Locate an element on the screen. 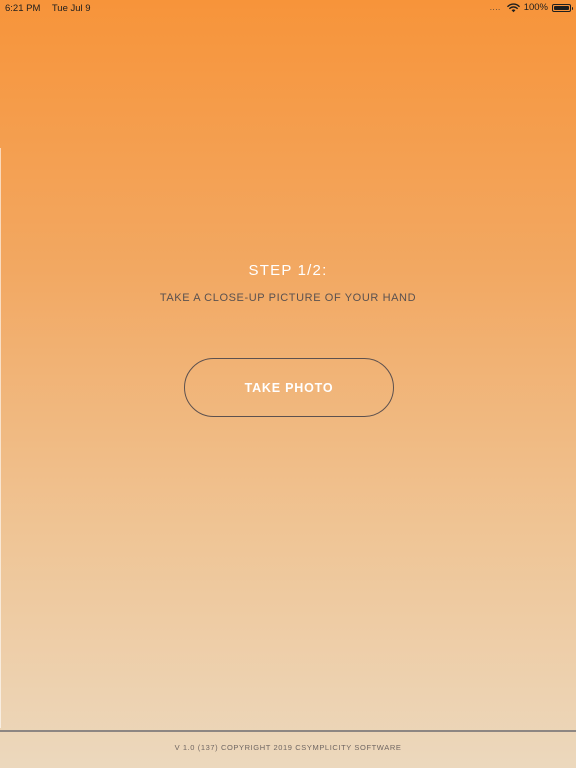 Image resolution: width=576 pixels, height=768 pixels. status-date: Tue Jul 9 is located at coordinates (71, 8).